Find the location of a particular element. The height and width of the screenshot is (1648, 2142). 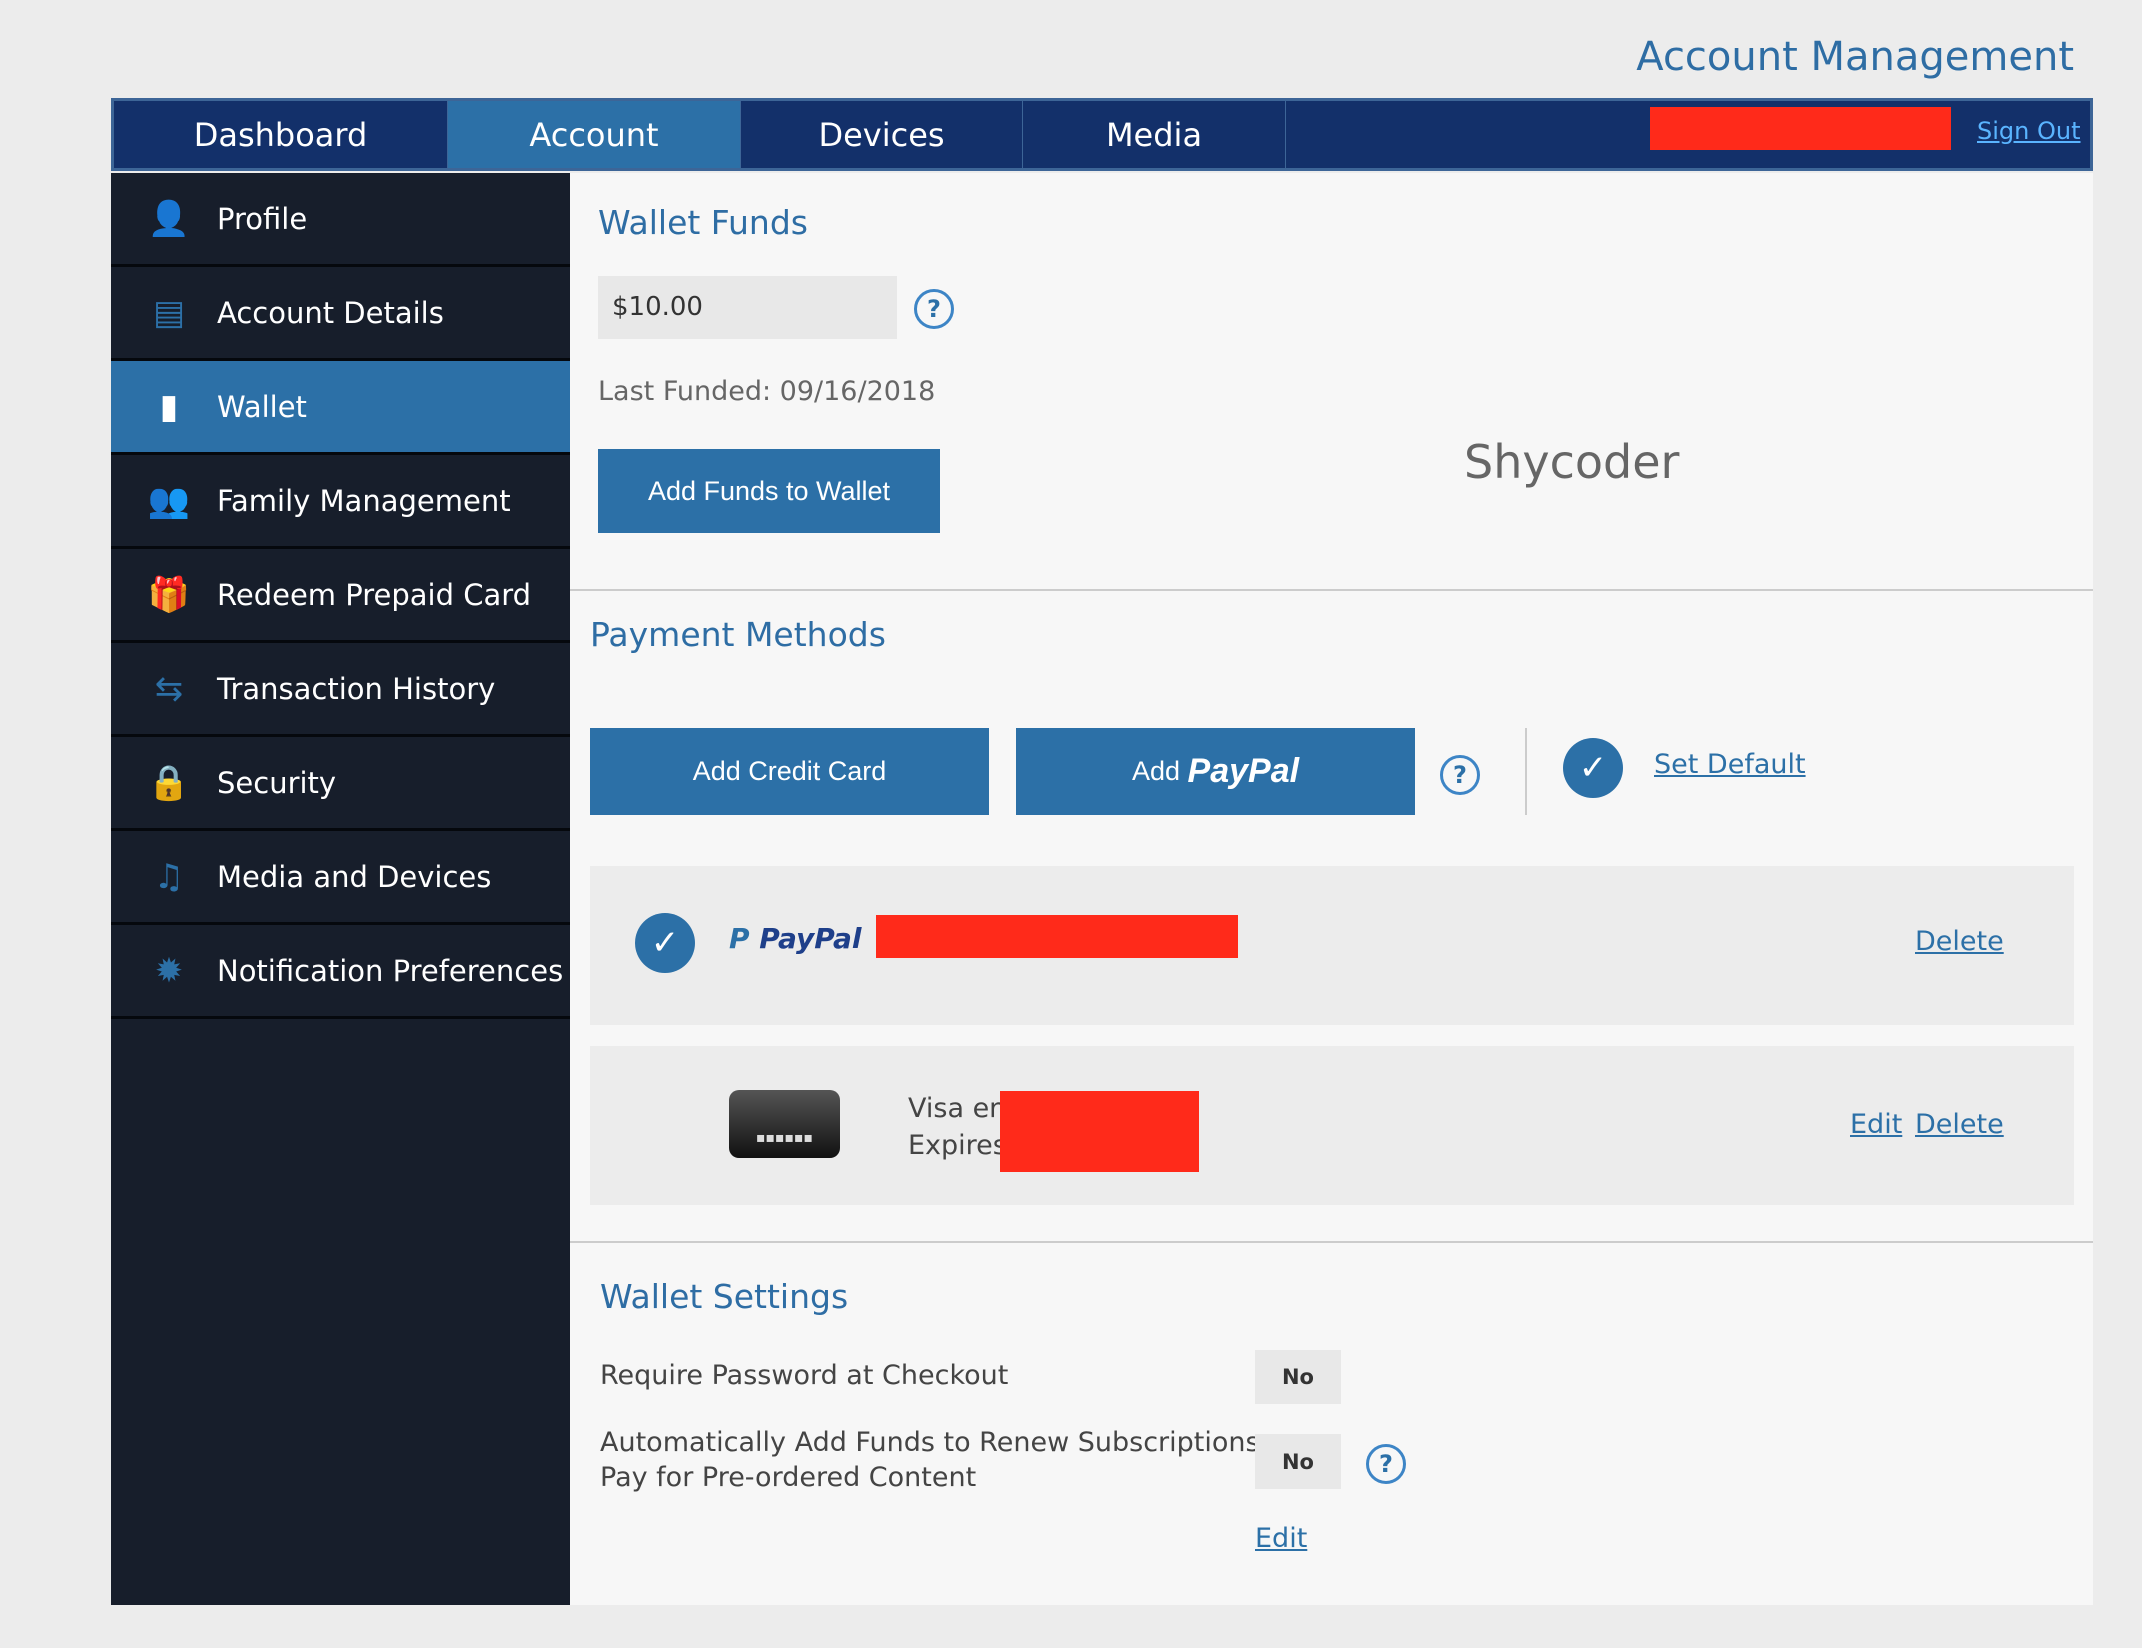

add-funds-button: Add Funds to Wallet is located at coordinates (769, 491).